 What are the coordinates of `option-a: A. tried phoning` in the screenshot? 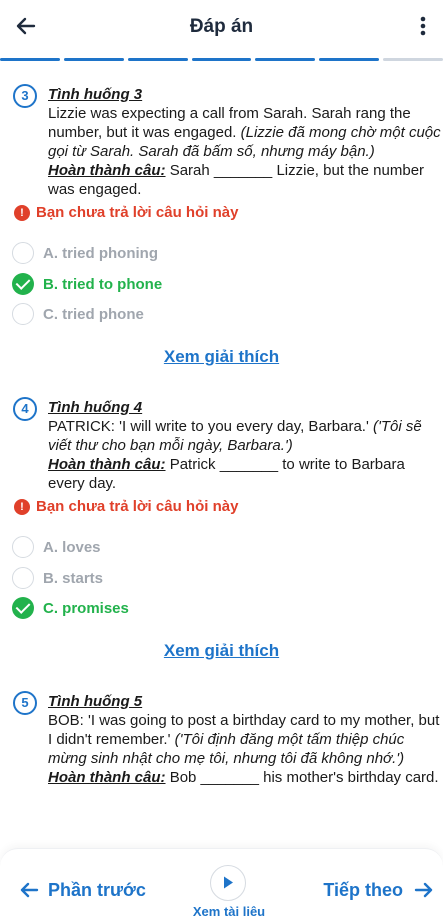 It's located at (85, 253).